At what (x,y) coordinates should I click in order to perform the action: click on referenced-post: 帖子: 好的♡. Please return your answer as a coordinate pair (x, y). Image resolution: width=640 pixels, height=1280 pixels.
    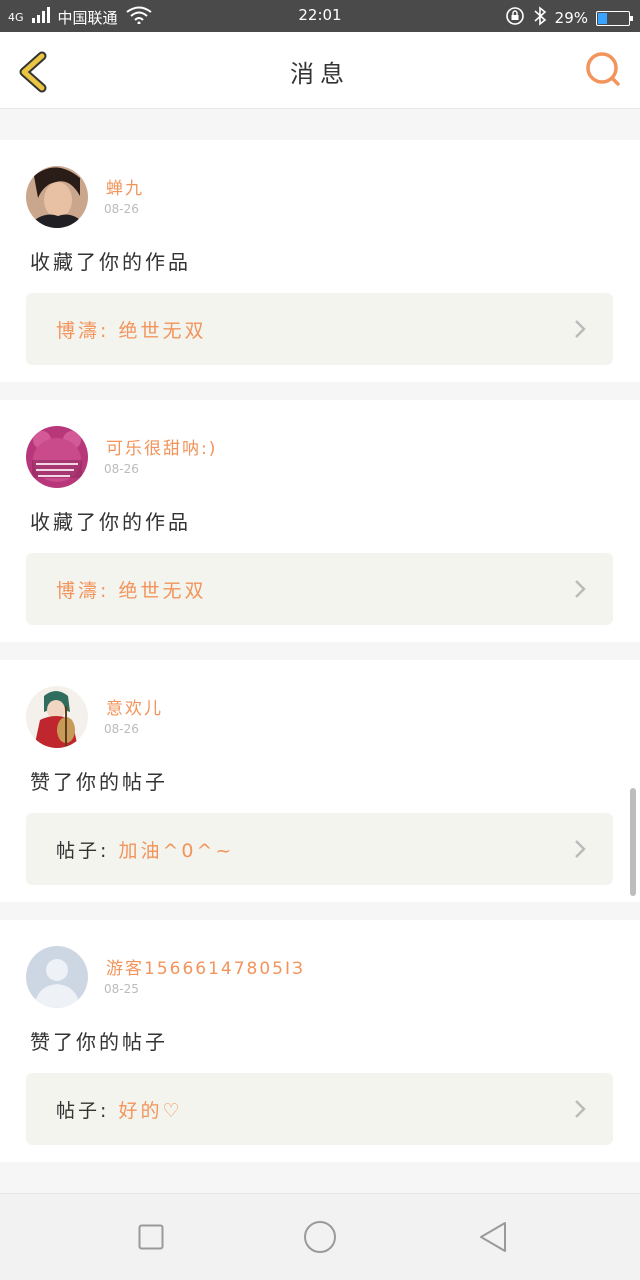
    Looking at the image, I should click on (319, 1109).